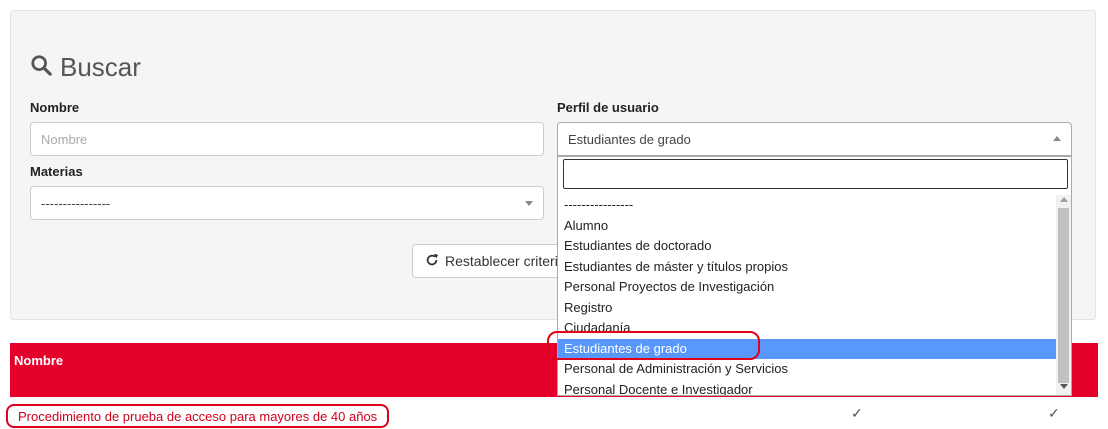 The image size is (1108, 429). I want to click on dropdown-option: Registro, so click(807, 308).